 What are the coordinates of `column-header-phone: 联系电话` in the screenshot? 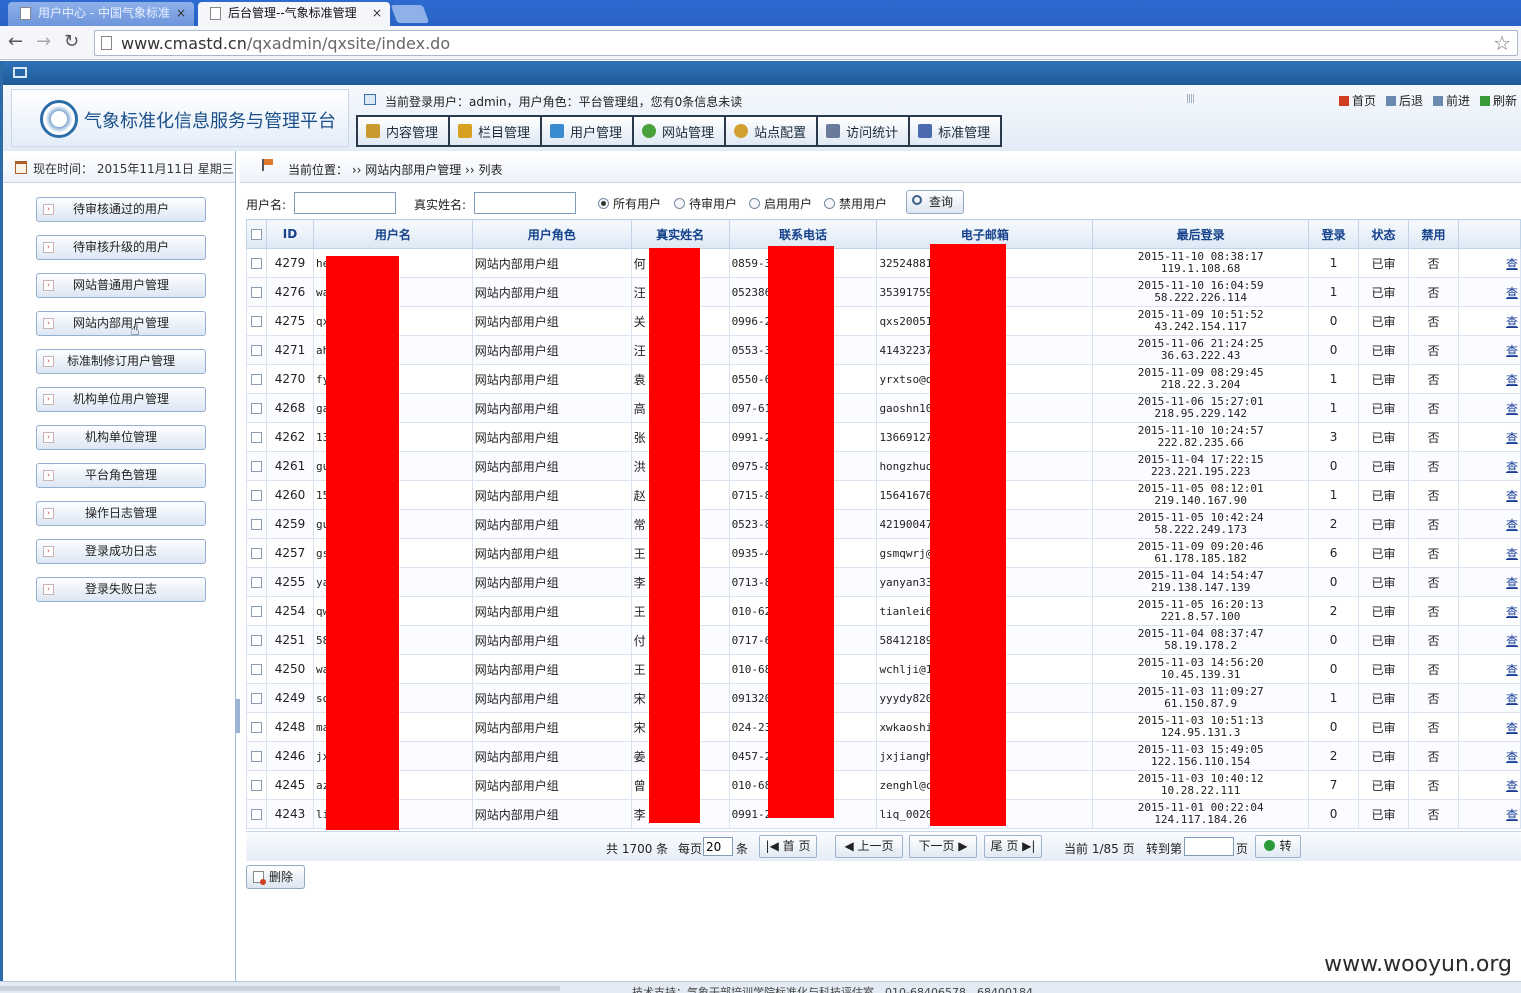 It's located at (803, 234).